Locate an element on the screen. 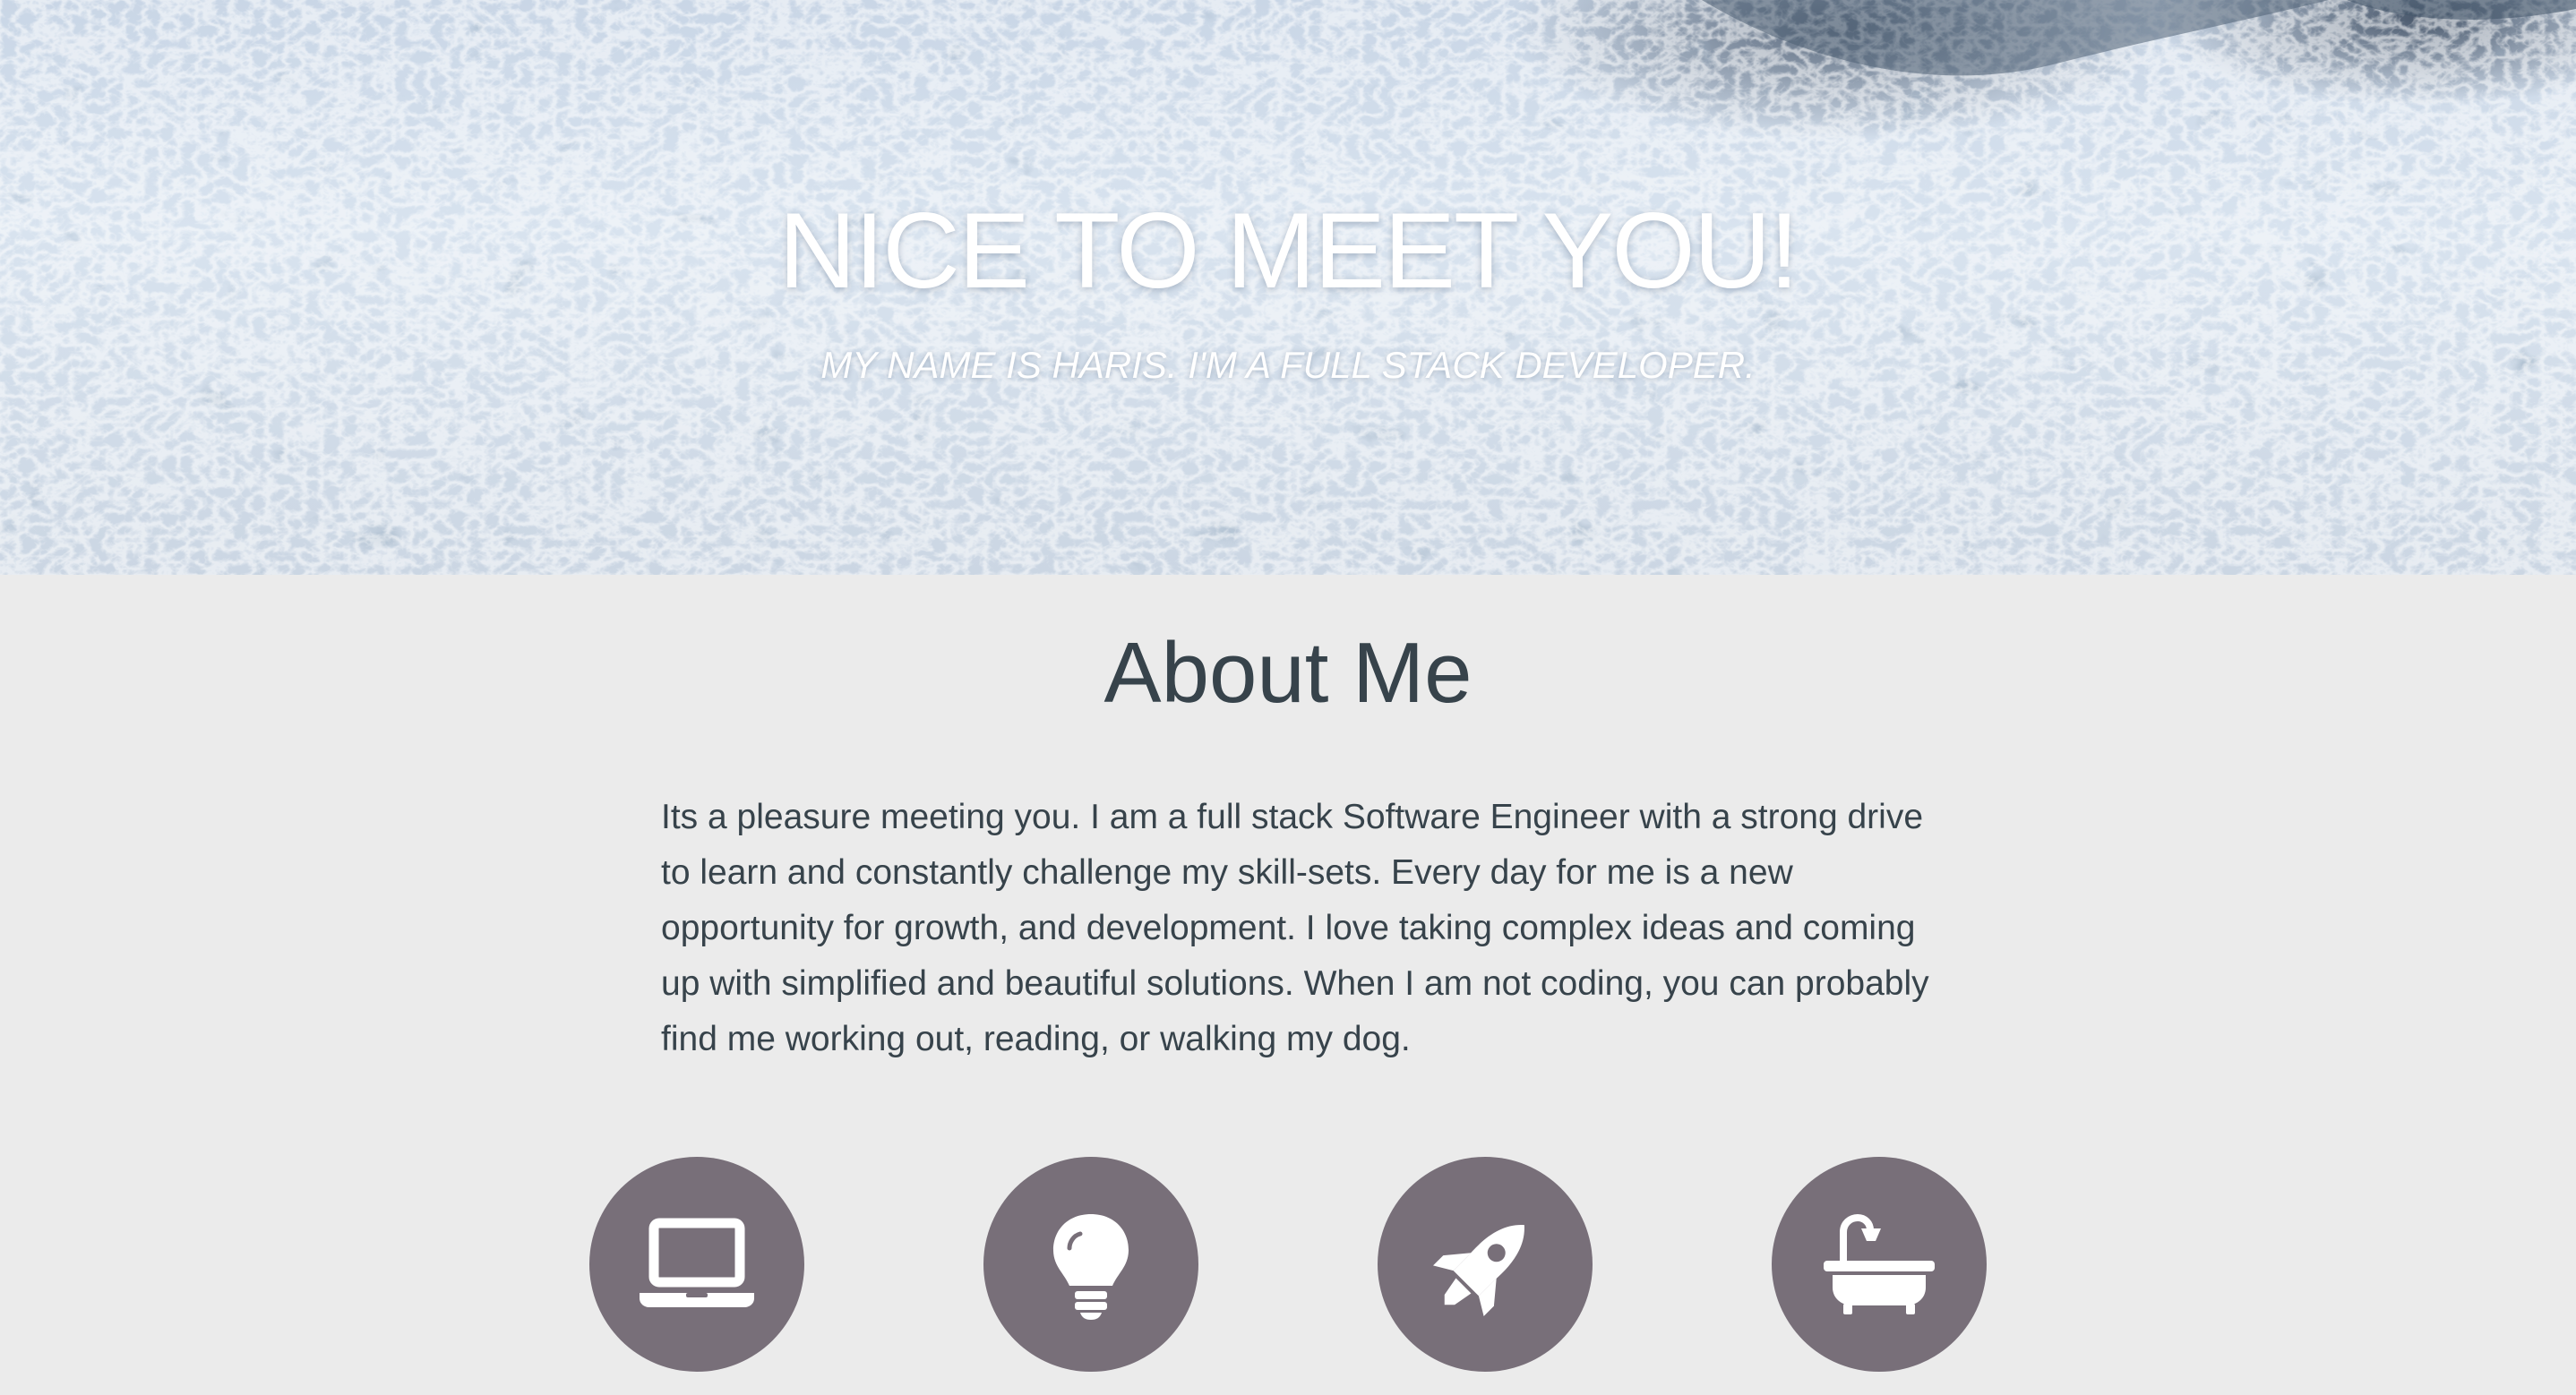 Image resolution: width=2576 pixels, height=1395 pixels. bathtub-icon is located at coordinates (1879, 1263).